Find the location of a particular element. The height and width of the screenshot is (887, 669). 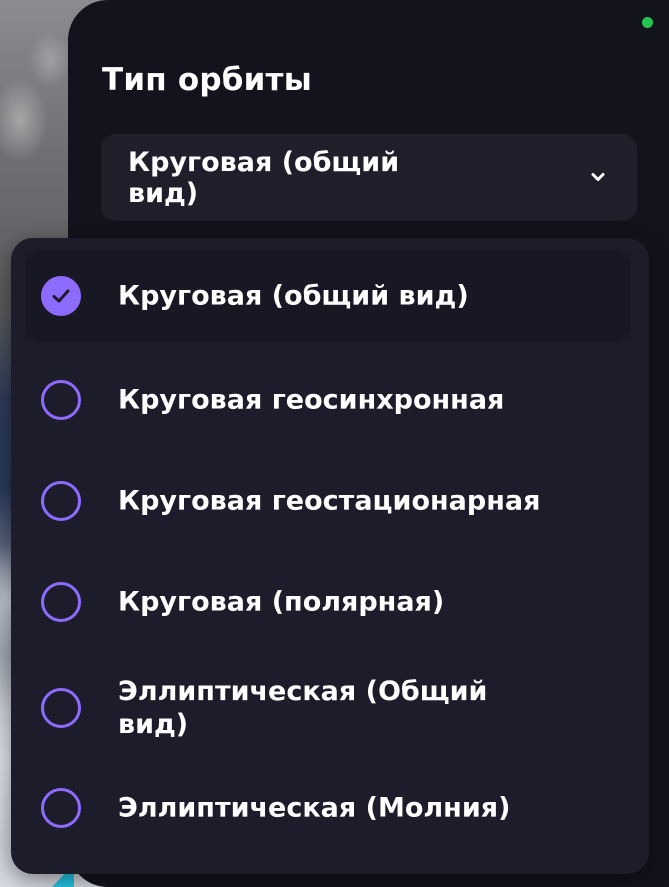

option-circular-geostationary: Круговая геостационарная is located at coordinates (328, 501).